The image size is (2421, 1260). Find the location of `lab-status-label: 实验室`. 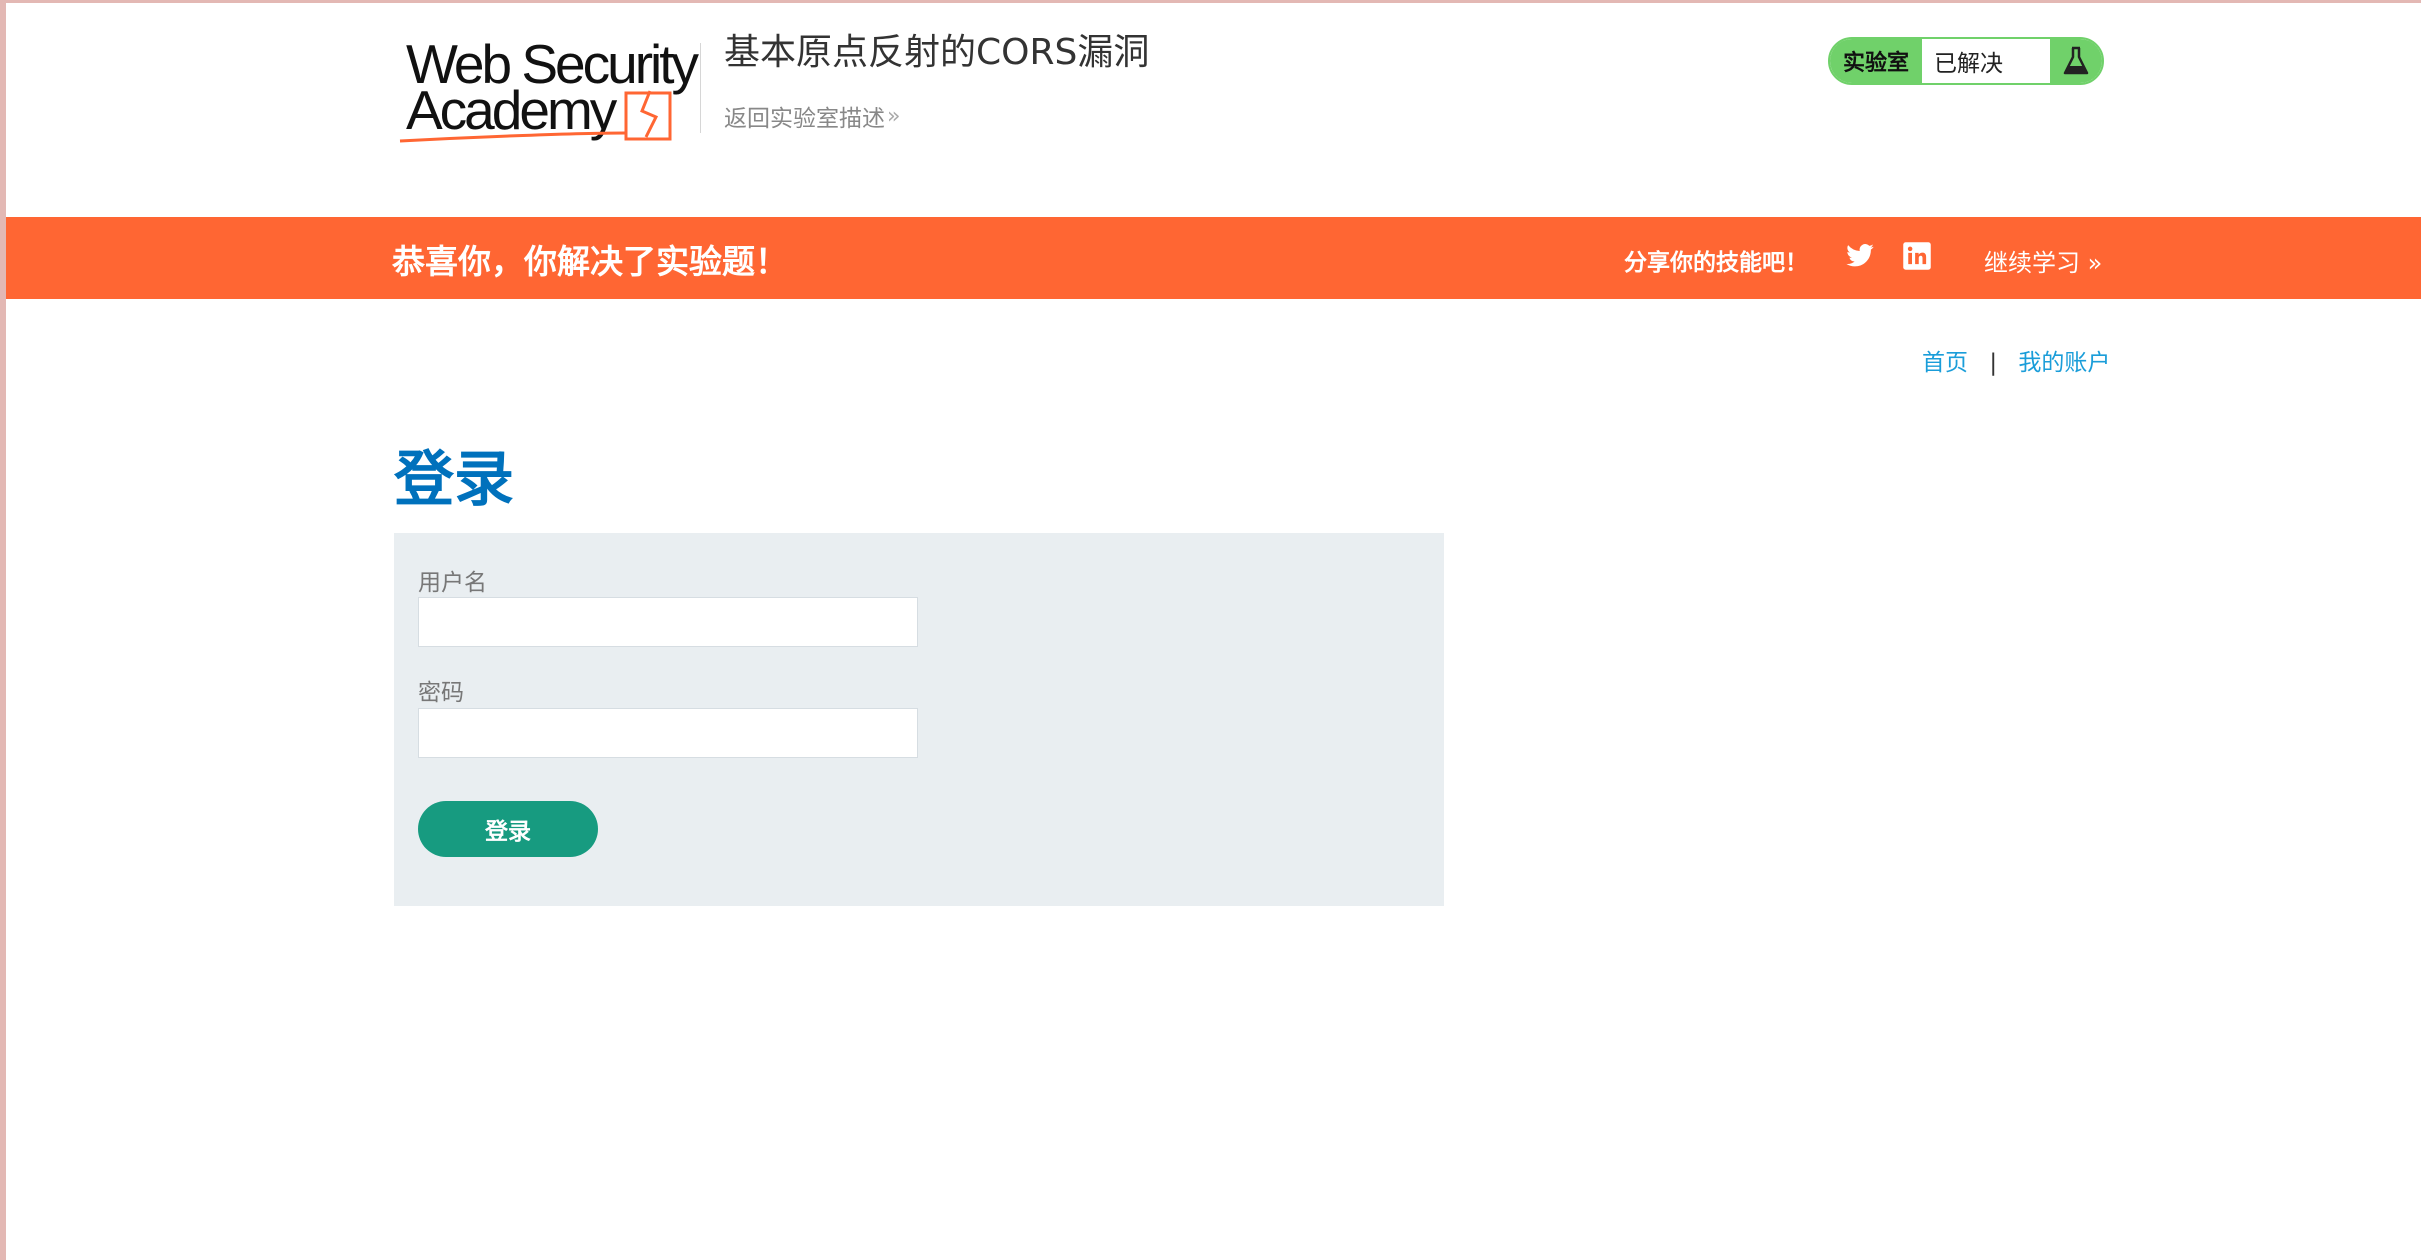

lab-status-label: 实验室 is located at coordinates (1876, 61).